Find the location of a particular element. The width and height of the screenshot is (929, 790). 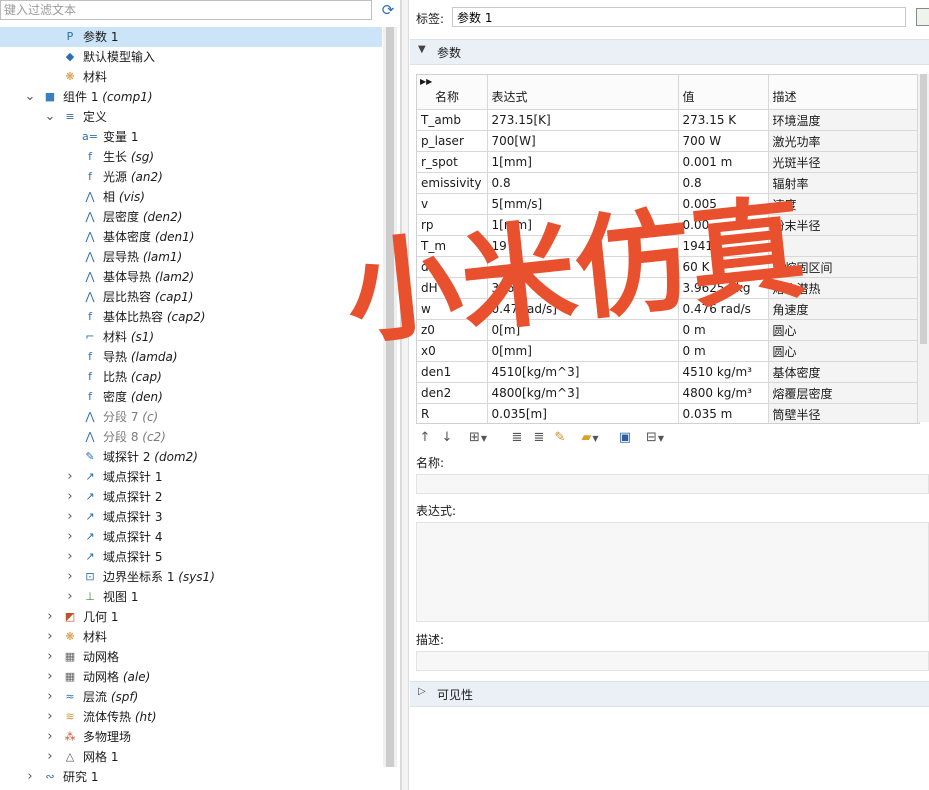

tree-item: ⋀ 层比热容 (cap1) is located at coordinates (191, 297).